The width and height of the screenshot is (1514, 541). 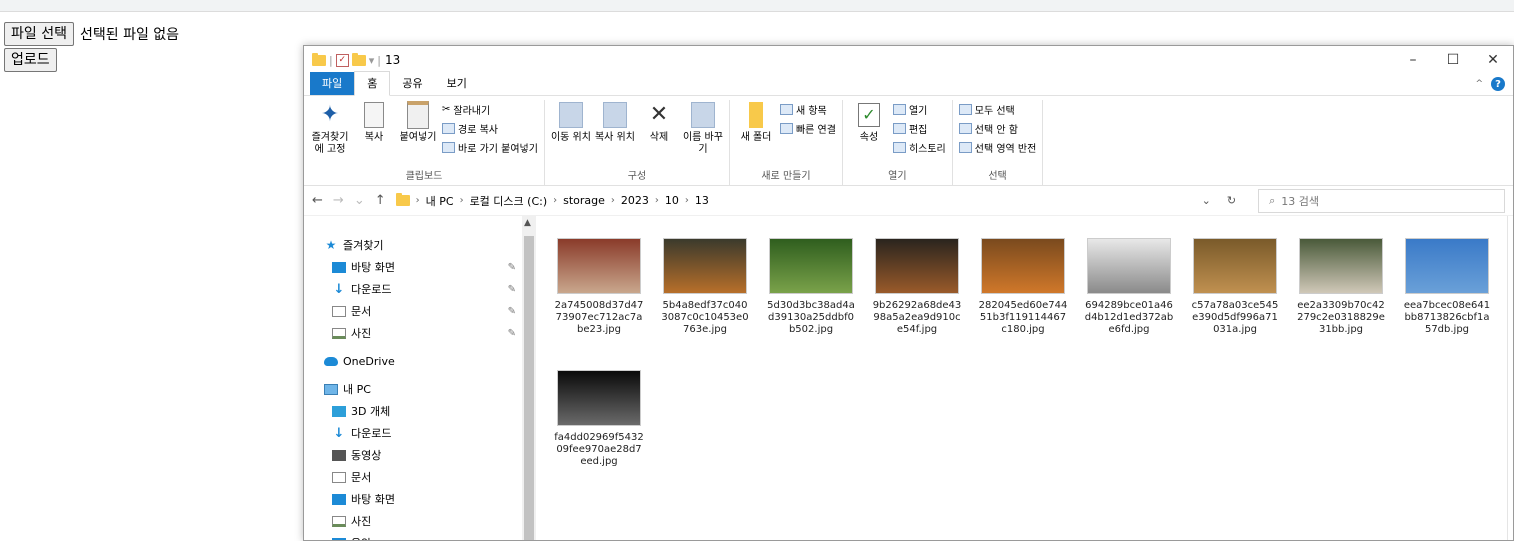 What do you see at coordinates (919, 128) in the screenshot?
I see `edit-button: 편집` at bounding box center [919, 128].